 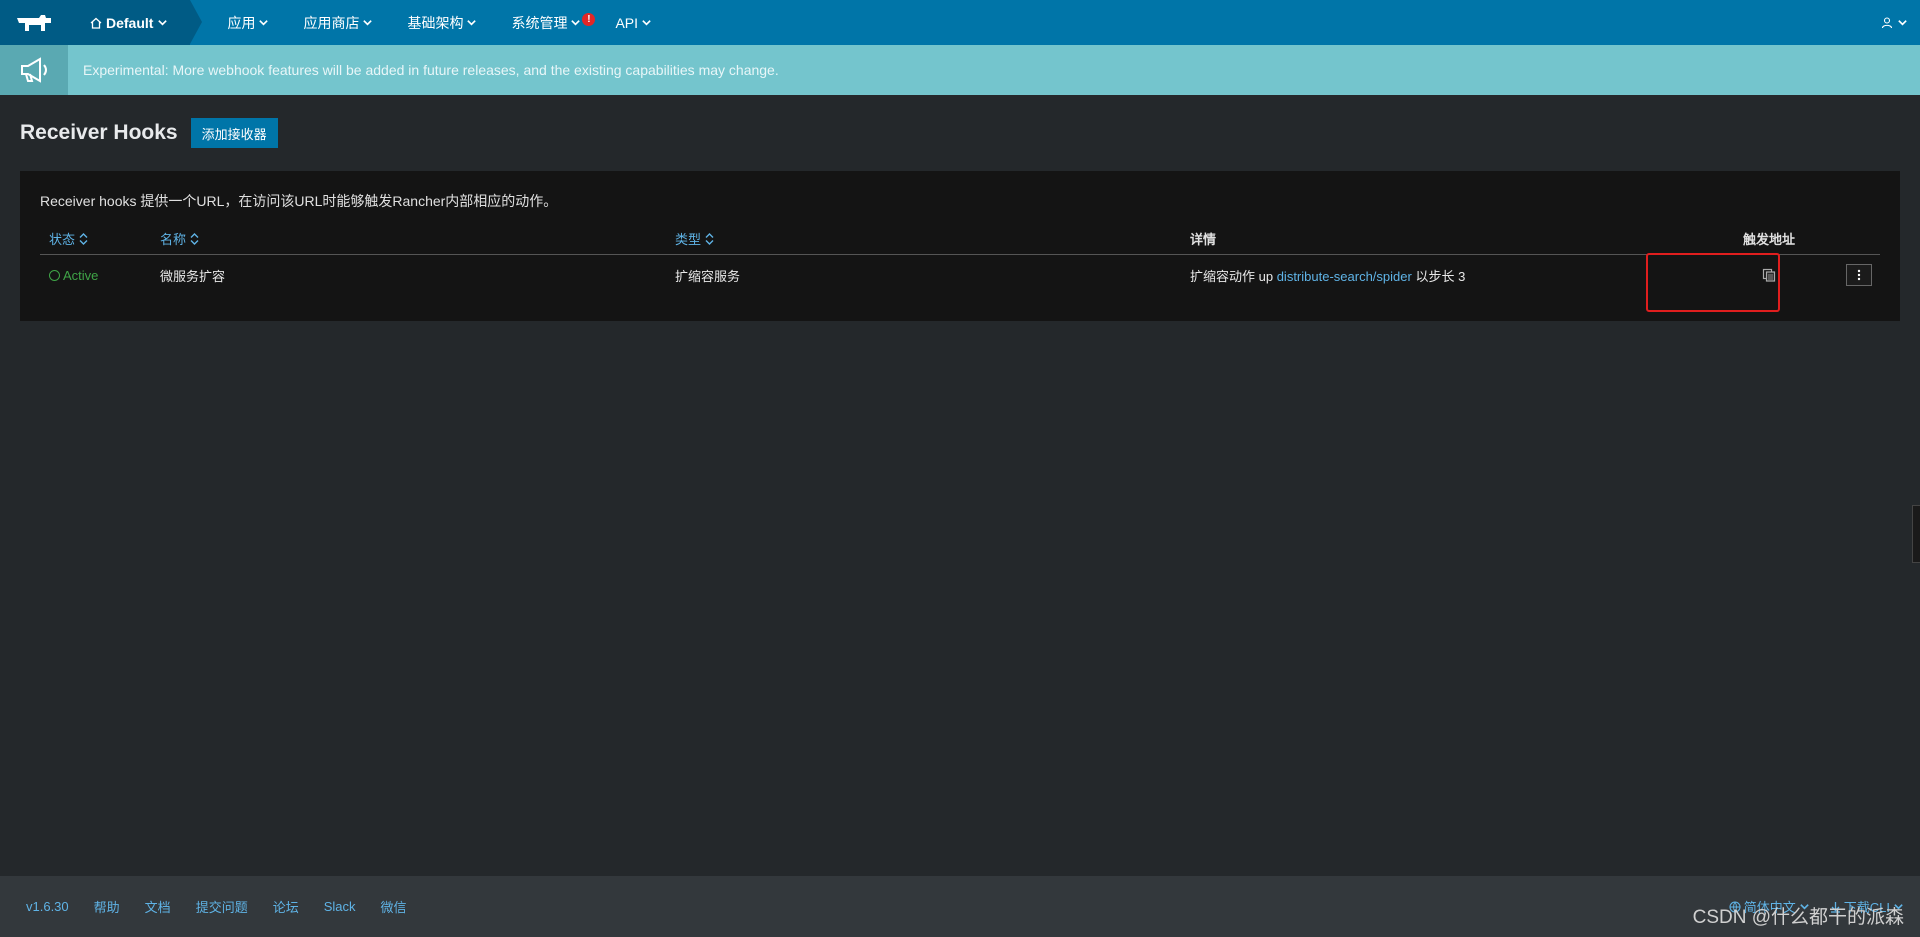 I want to click on column-header-name-label: 名称, so click(x=173, y=239).